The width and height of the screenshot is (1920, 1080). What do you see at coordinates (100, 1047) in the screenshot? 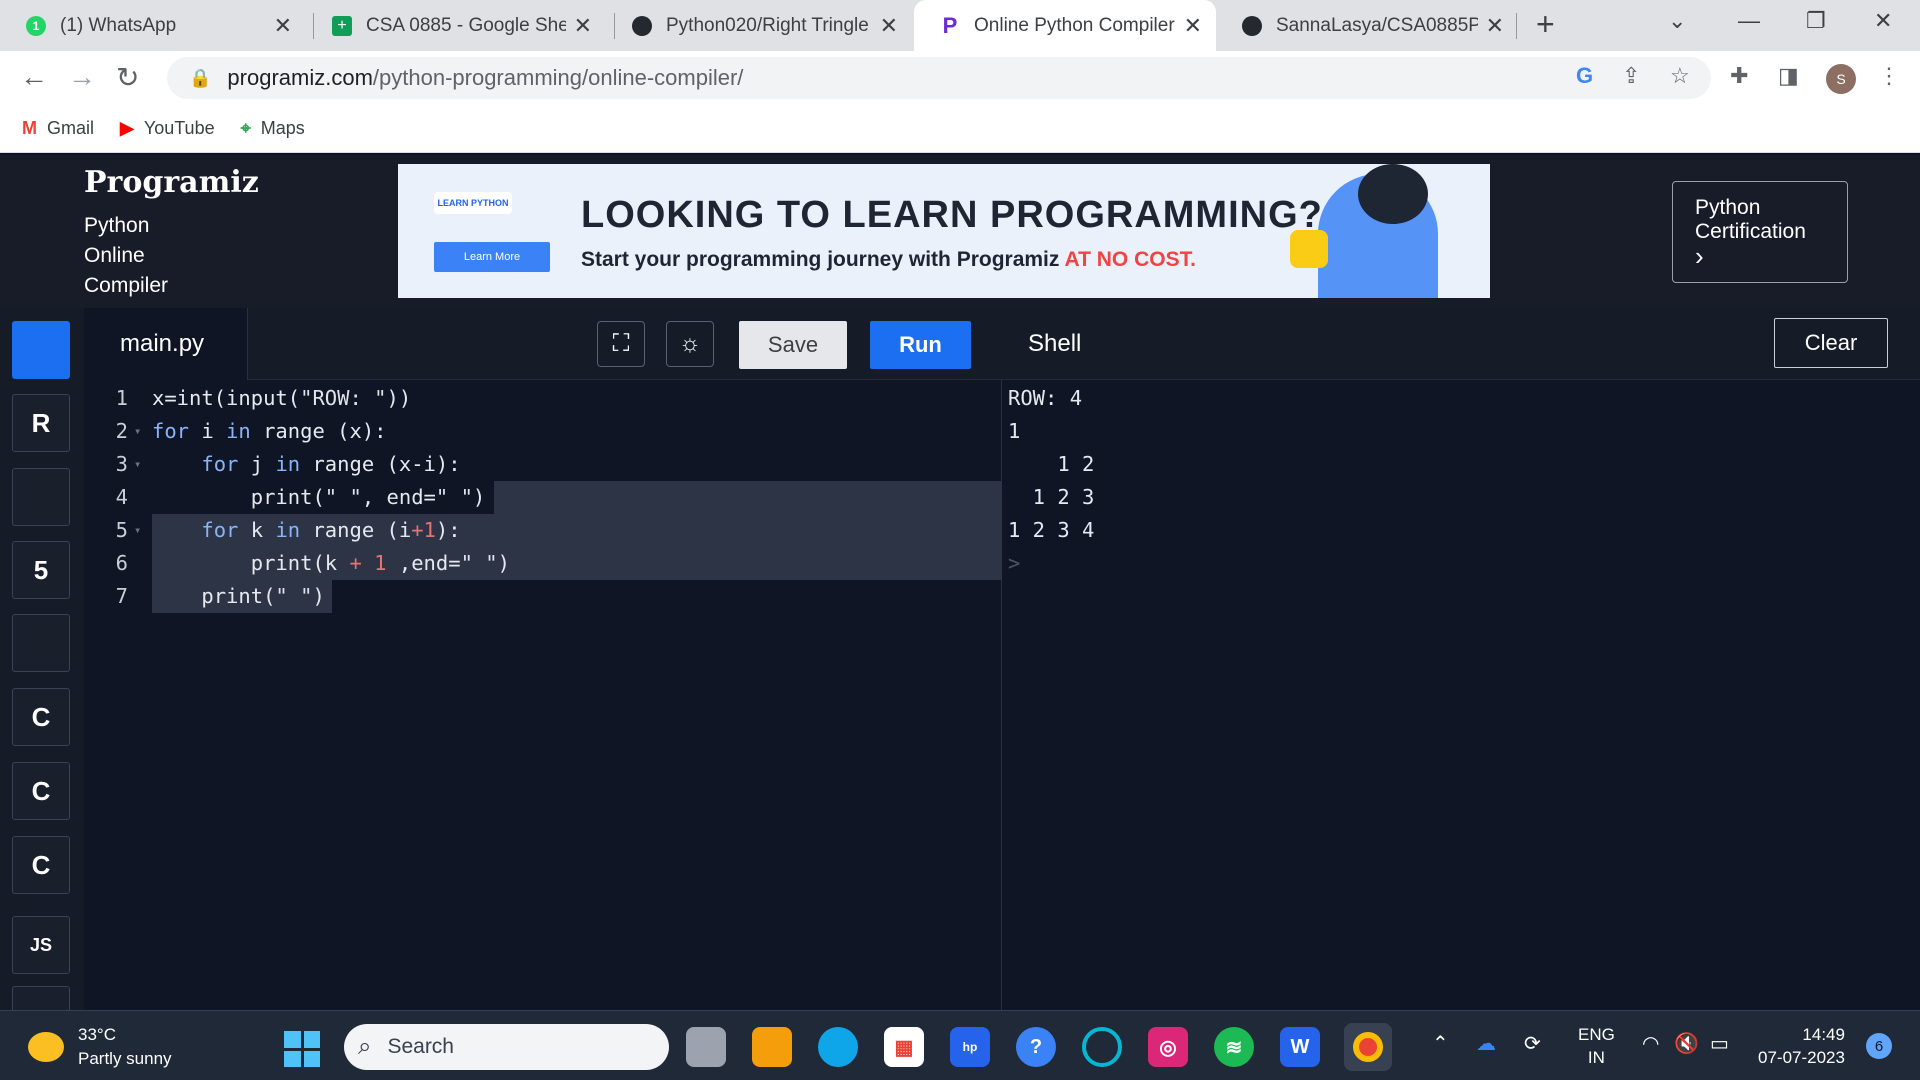
I see `weather-widget: 33°C Partly sunny` at bounding box center [100, 1047].